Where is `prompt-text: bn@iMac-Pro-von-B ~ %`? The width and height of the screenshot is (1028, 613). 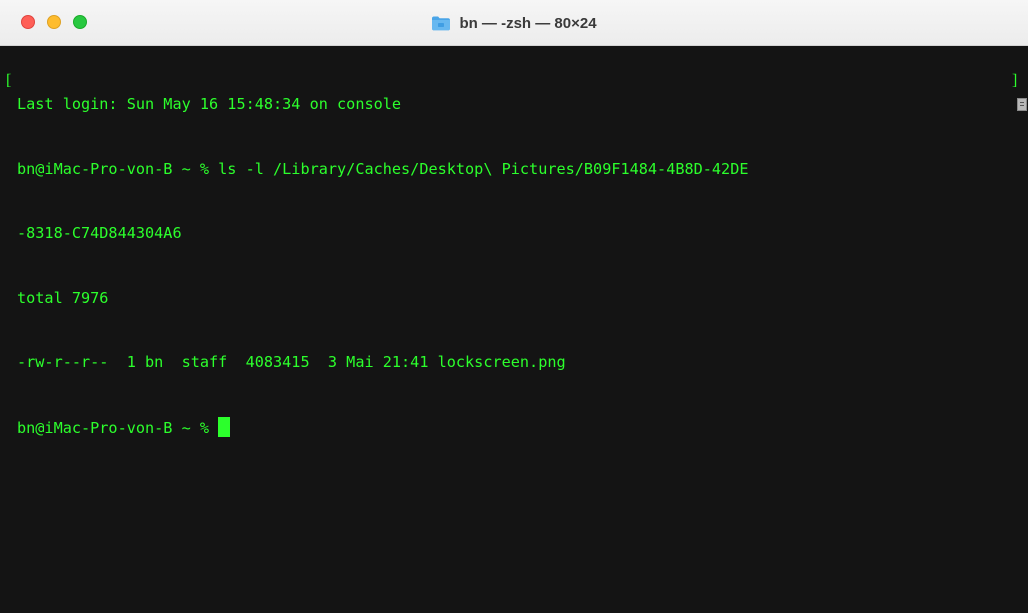
prompt-text: bn@iMac-Pro-von-B ~ % is located at coordinates (118, 427).